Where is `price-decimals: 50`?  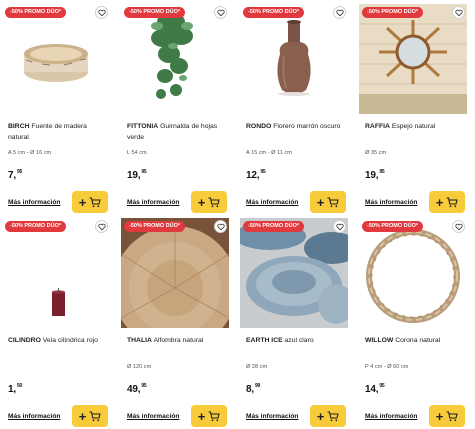
price-decimals: 50 is located at coordinates (19, 386).